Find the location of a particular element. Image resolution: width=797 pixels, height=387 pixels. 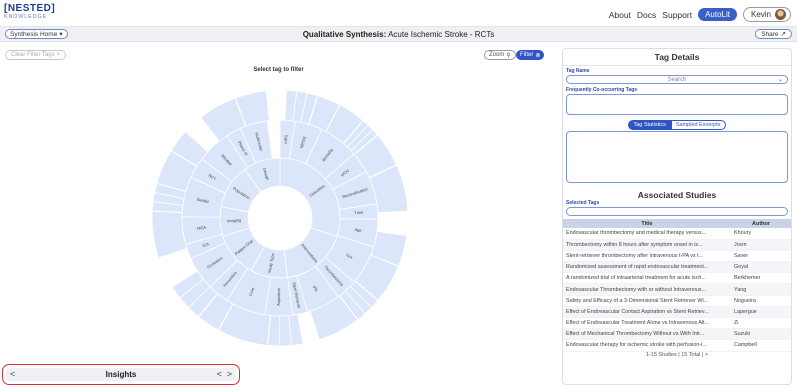

tab-sampled-excerpts: Sampled Excerpts is located at coordinates (698, 125).